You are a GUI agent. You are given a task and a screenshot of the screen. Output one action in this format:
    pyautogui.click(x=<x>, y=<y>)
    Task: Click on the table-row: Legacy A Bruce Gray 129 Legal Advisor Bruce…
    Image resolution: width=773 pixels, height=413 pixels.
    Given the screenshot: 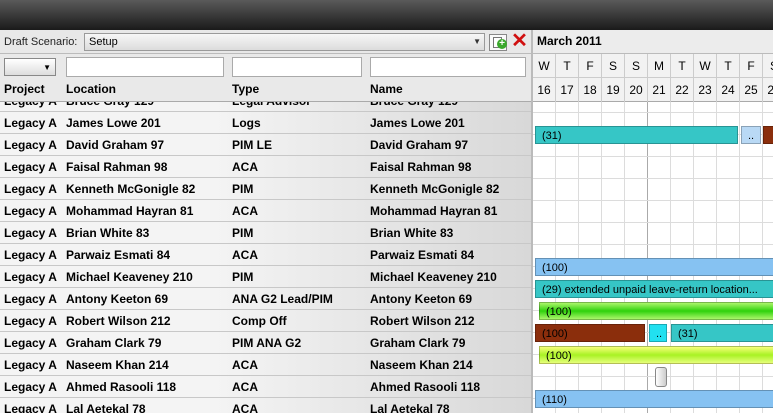 What is the action you would take?
    pyautogui.click(x=265, y=107)
    